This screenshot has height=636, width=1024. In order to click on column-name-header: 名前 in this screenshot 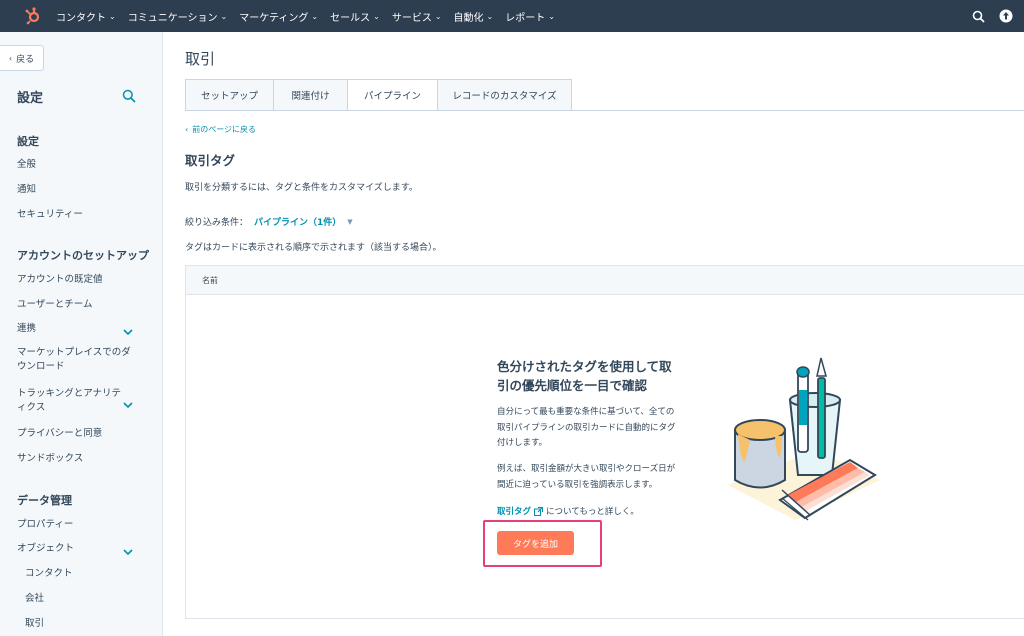, I will do `click(210, 280)`.